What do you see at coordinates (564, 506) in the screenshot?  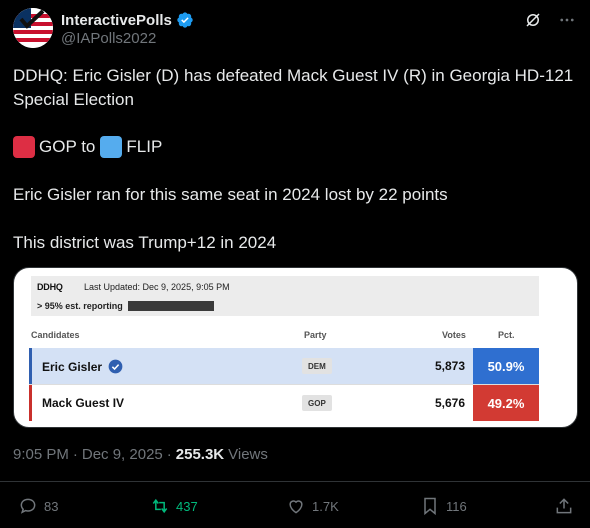 I see `share-icon` at bounding box center [564, 506].